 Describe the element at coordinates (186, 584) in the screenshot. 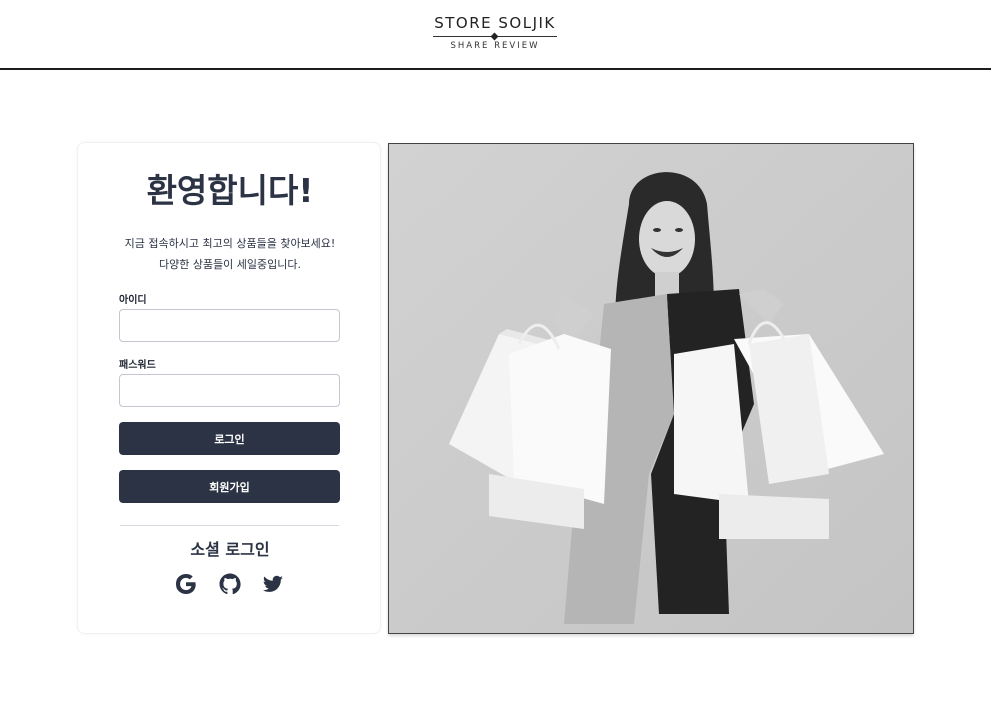

I see `google-icon` at that location.